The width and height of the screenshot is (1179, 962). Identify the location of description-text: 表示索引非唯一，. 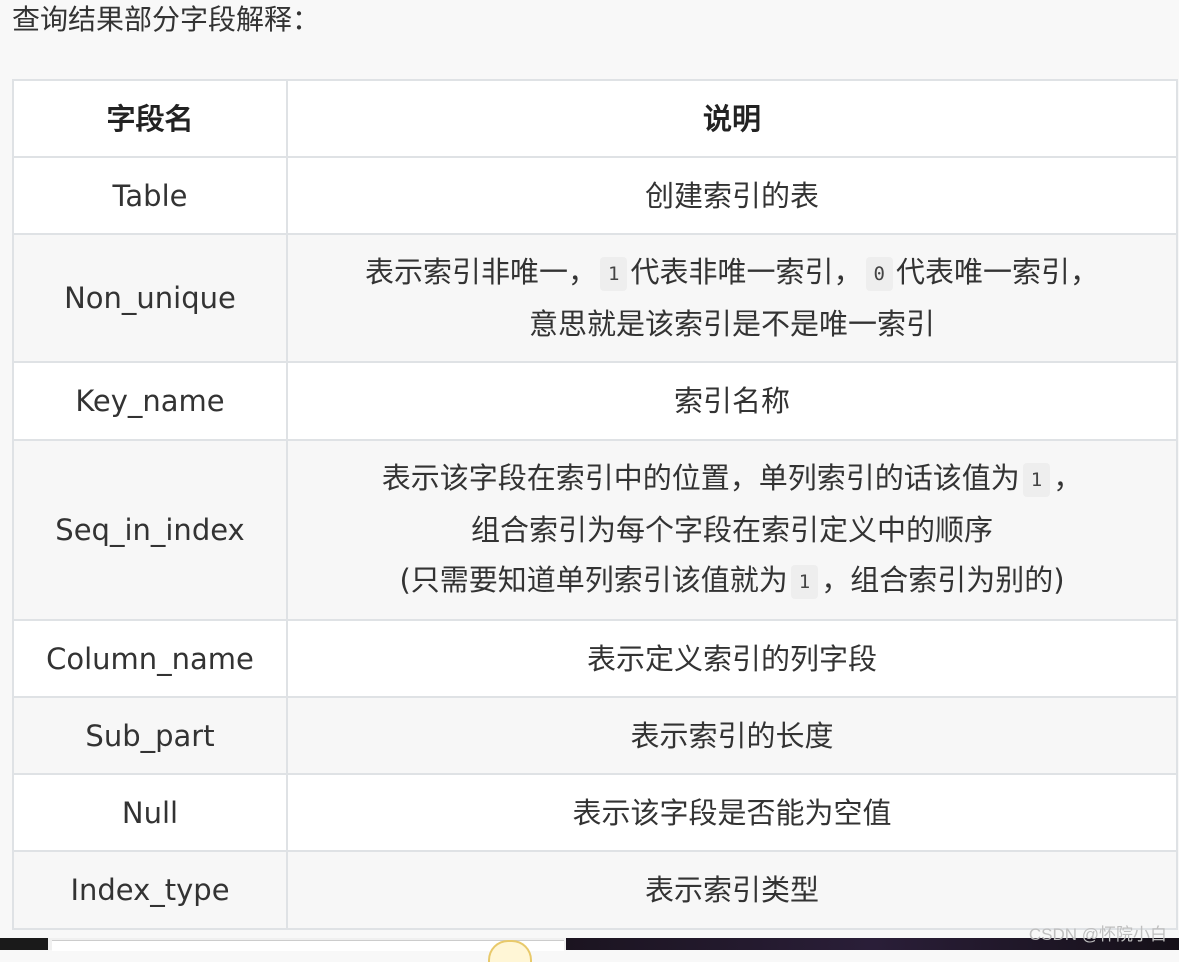
(481, 272).